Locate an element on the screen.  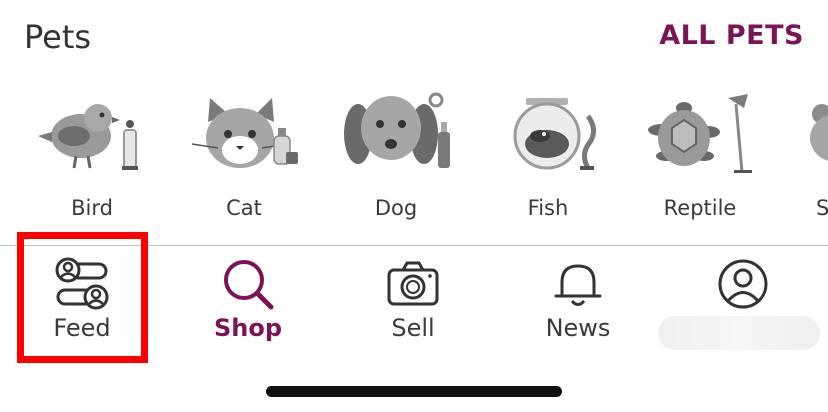
category-label: Fish is located at coordinates (548, 208).